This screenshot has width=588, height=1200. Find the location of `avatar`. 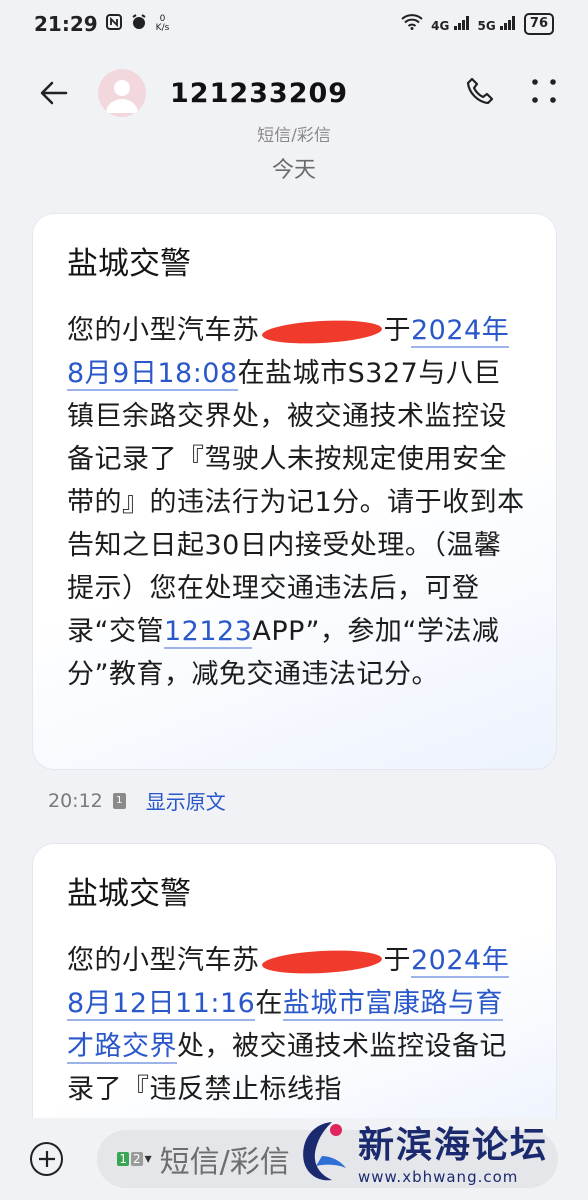

avatar is located at coordinates (122, 93).